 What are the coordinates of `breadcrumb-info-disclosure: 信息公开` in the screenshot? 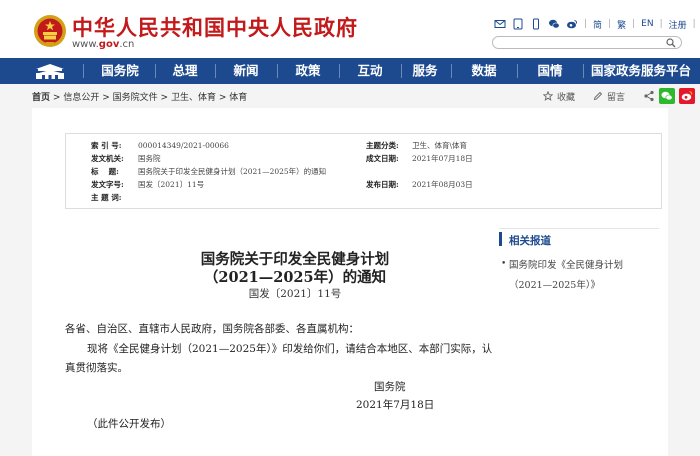 It's located at (81, 98).